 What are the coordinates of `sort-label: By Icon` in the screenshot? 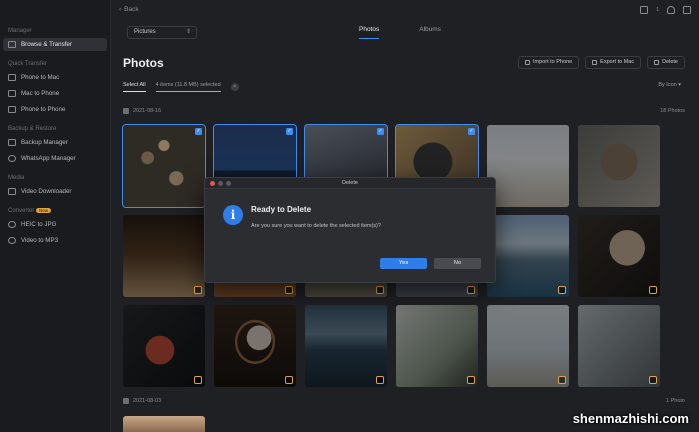 It's located at (667, 85).